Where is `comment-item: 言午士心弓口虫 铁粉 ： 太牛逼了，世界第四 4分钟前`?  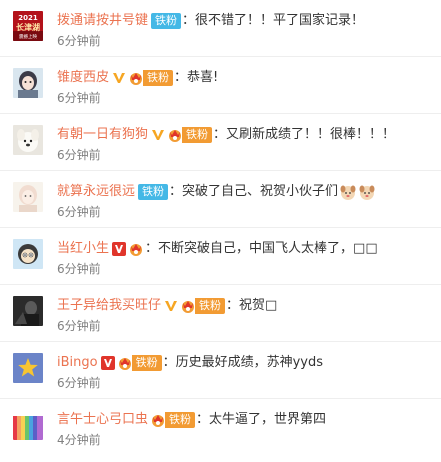 comment-item: 言午士心弓口虫 铁粉 ： 太牛逼了，世界第四 4分钟前 is located at coordinates (220, 430).